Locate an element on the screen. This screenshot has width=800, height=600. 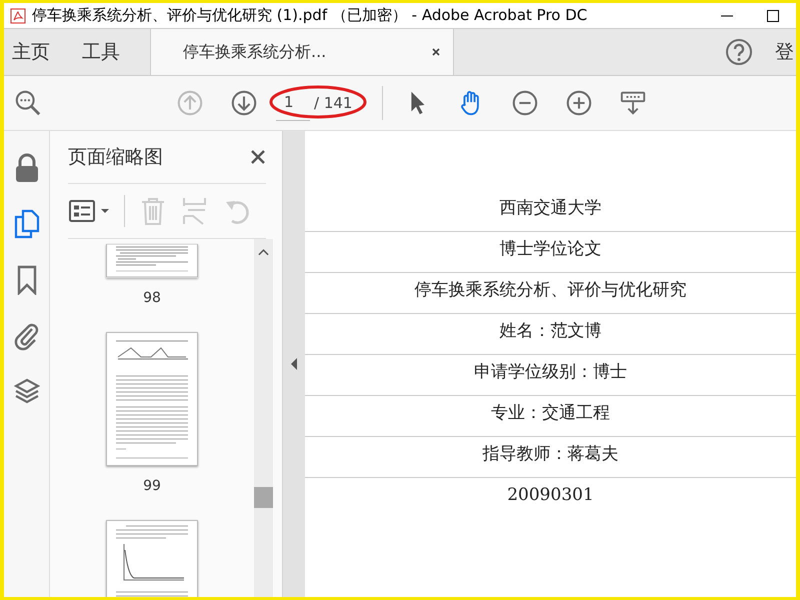
zoom-out-icon is located at coordinates (525, 103).